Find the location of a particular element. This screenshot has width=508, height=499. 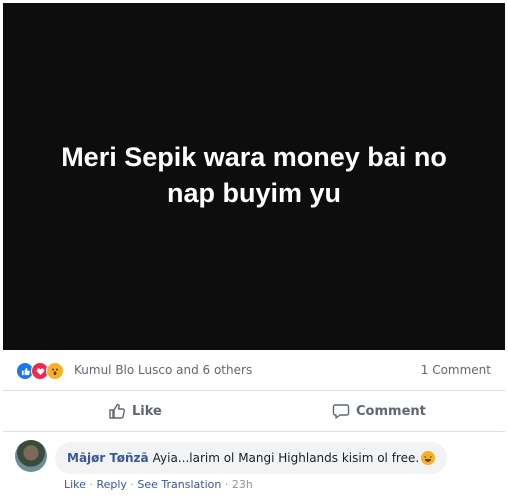

comment-count: 1 Comment is located at coordinates (456, 370).